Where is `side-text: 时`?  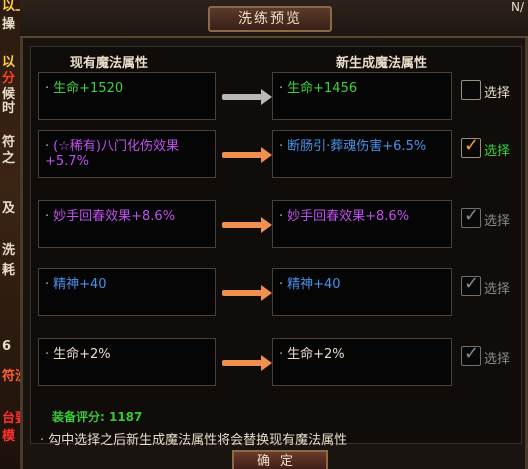 side-text: 时 is located at coordinates (9, 108).